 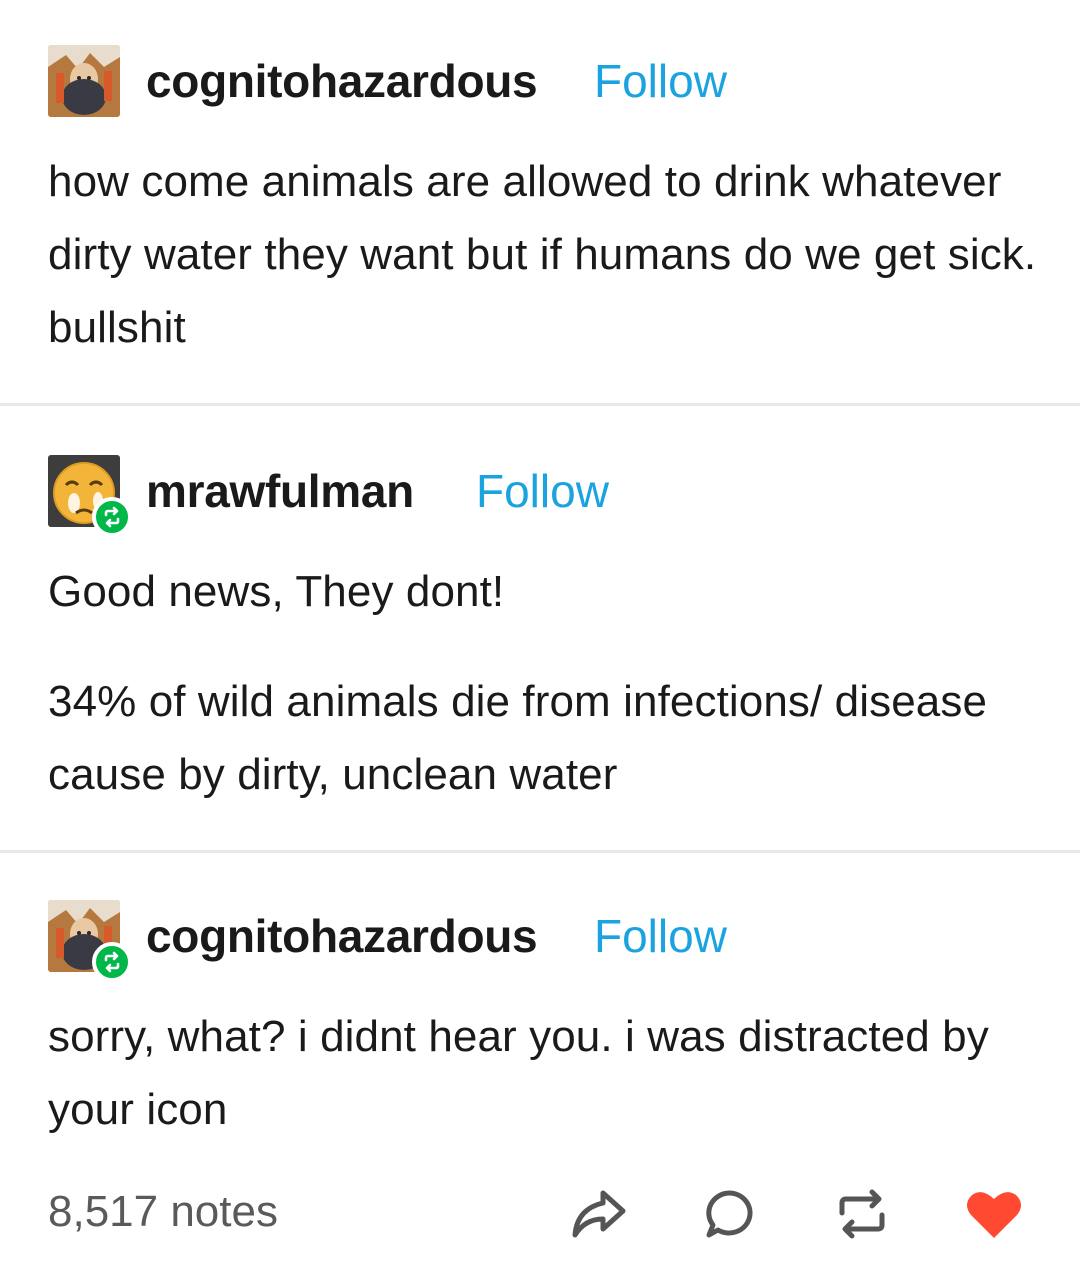 What do you see at coordinates (540, 1212) in the screenshot?
I see `post-footer: 8,517 notes` at bounding box center [540, 1212].